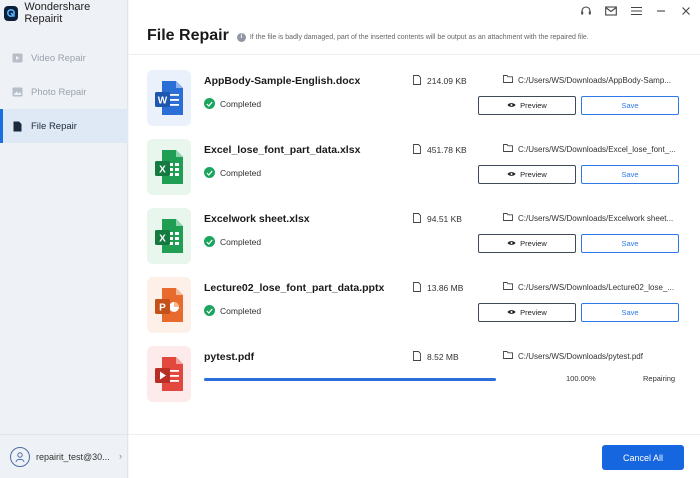 The height and width of the screenshot is (478, 700). What do you see at coordinates (59, 92) in the screenshot?
I see `sidebar-item-label: Photo Repair` at bounding box center [59, 92].